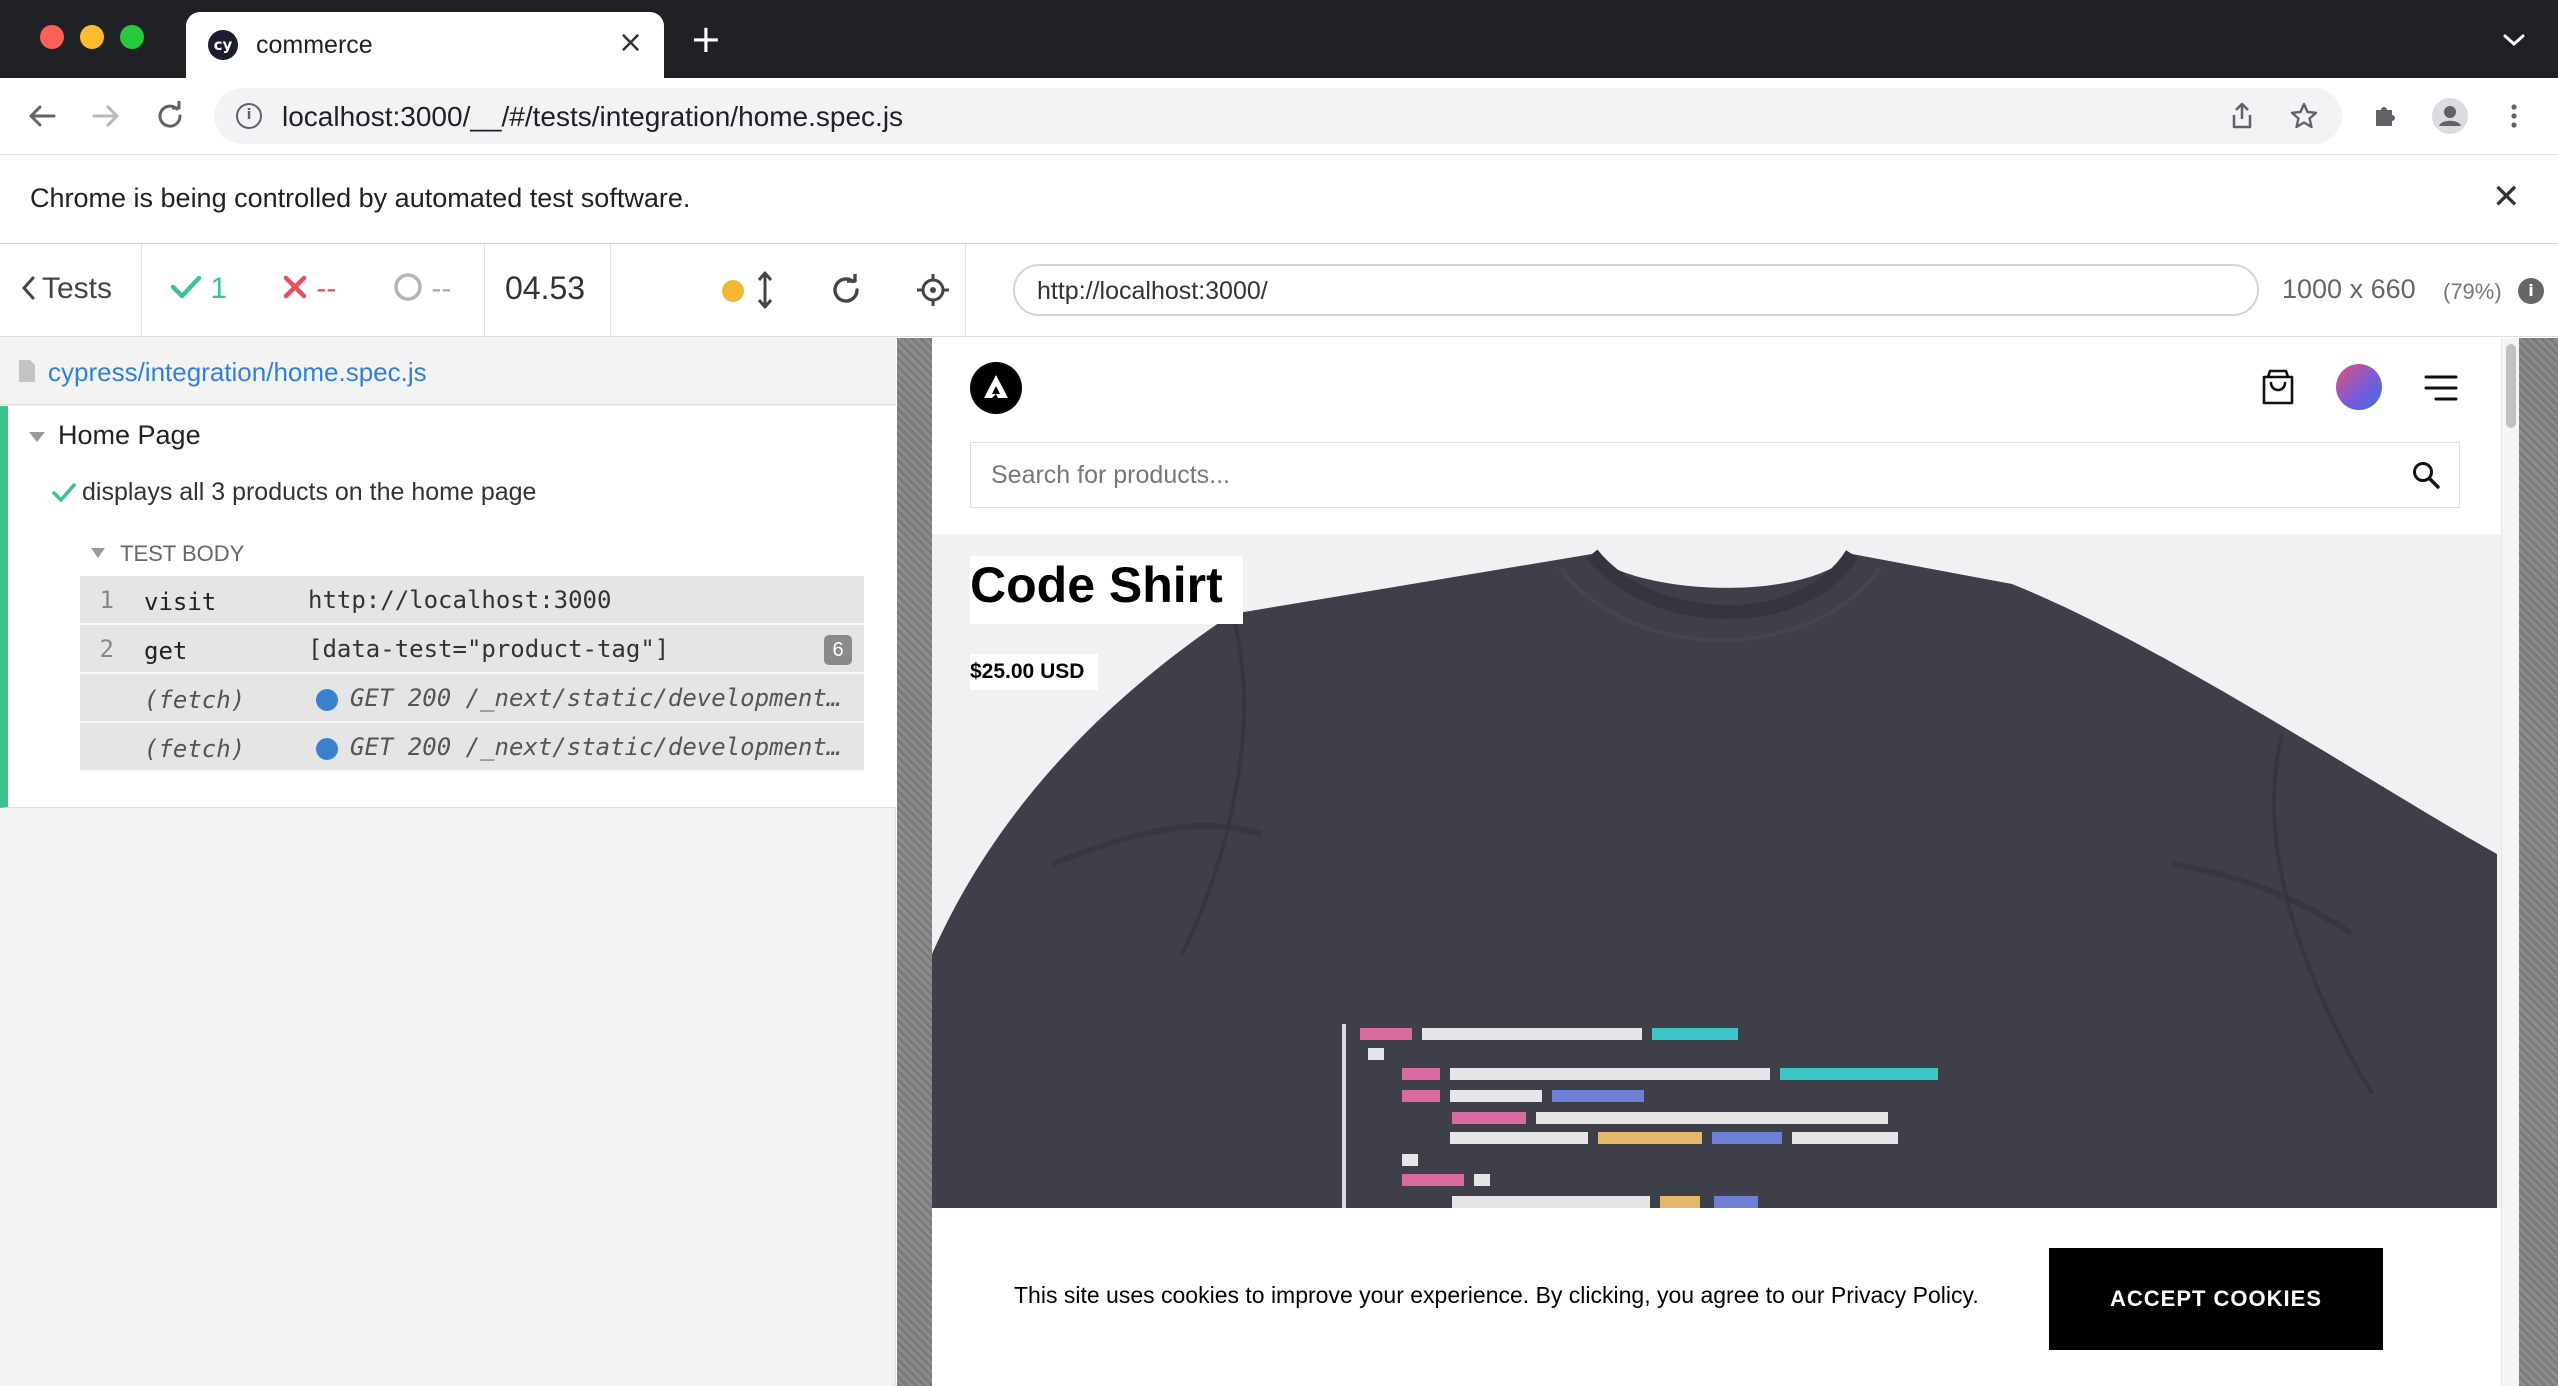 This screenshot has height=1386, width=2558. What do you see at coordinates (27, 371) in the screenshot?
I see `file-icon` at bounding box center [27, 371].